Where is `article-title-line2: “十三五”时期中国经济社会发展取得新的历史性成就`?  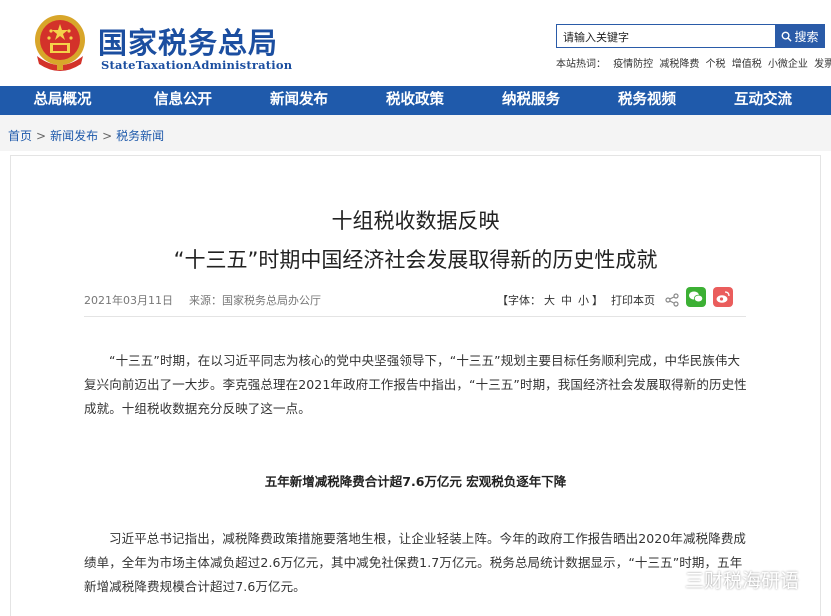
article-title-line2: “十三五”时期中国经济社会发展取得新的历史性成就 is located at coordinates (415, 260).